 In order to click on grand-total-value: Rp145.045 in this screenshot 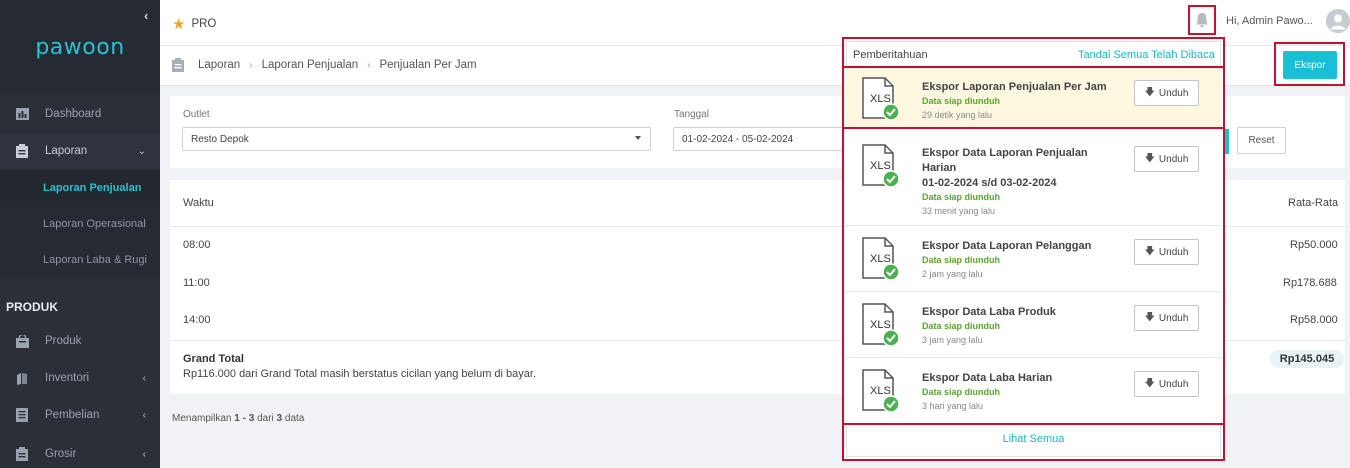, I will do `click(1307, 359)`.